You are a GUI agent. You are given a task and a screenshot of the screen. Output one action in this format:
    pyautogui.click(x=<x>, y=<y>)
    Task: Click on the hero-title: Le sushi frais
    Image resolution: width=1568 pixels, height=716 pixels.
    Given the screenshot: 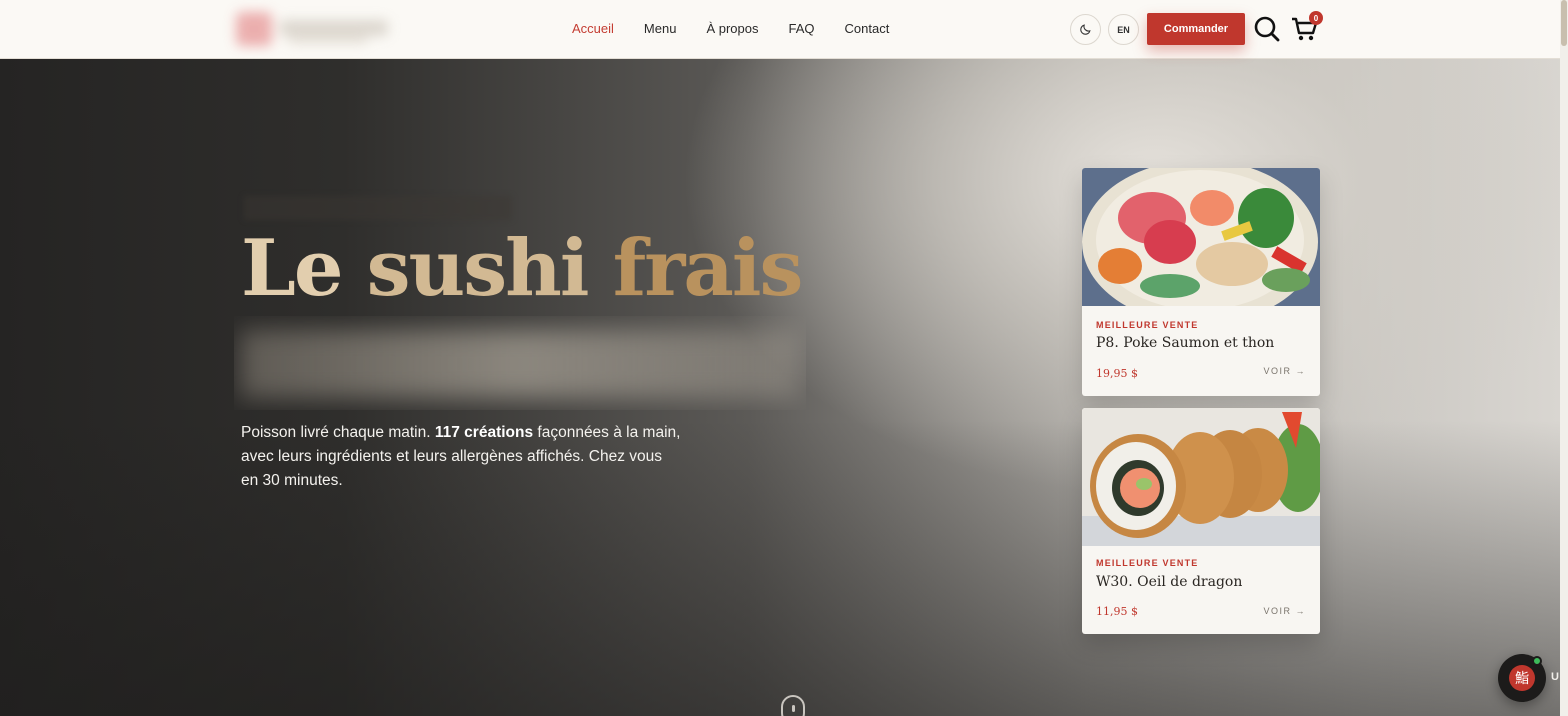 What is the action you would take?
    pyautogui.click(x=522, y=268)
    